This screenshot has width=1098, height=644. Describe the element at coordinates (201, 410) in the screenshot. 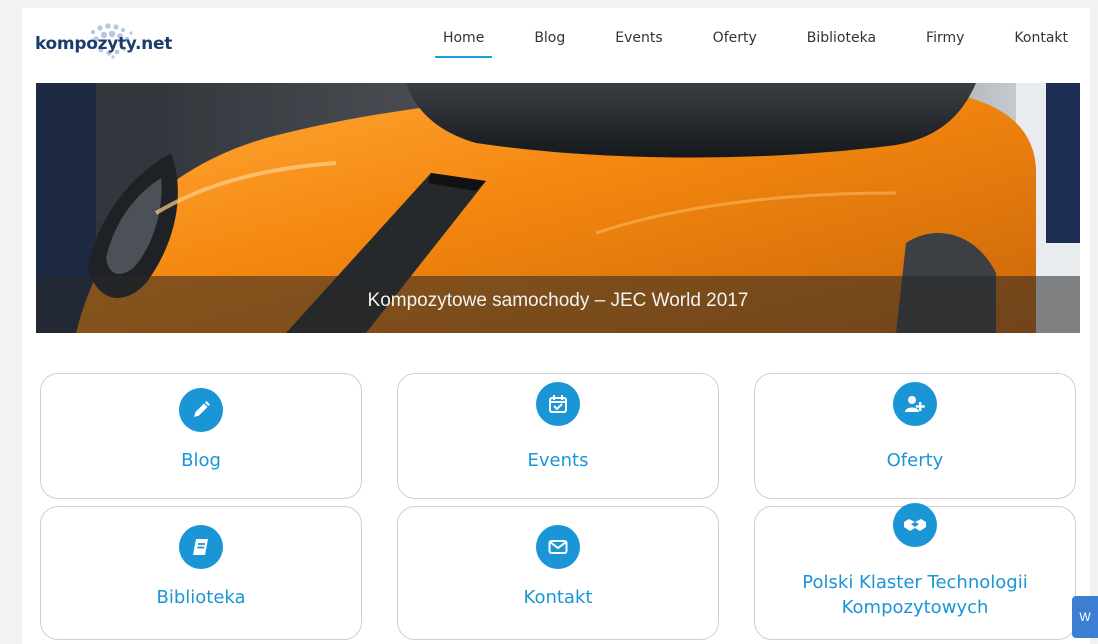

I see `pencil-icon` at that location.